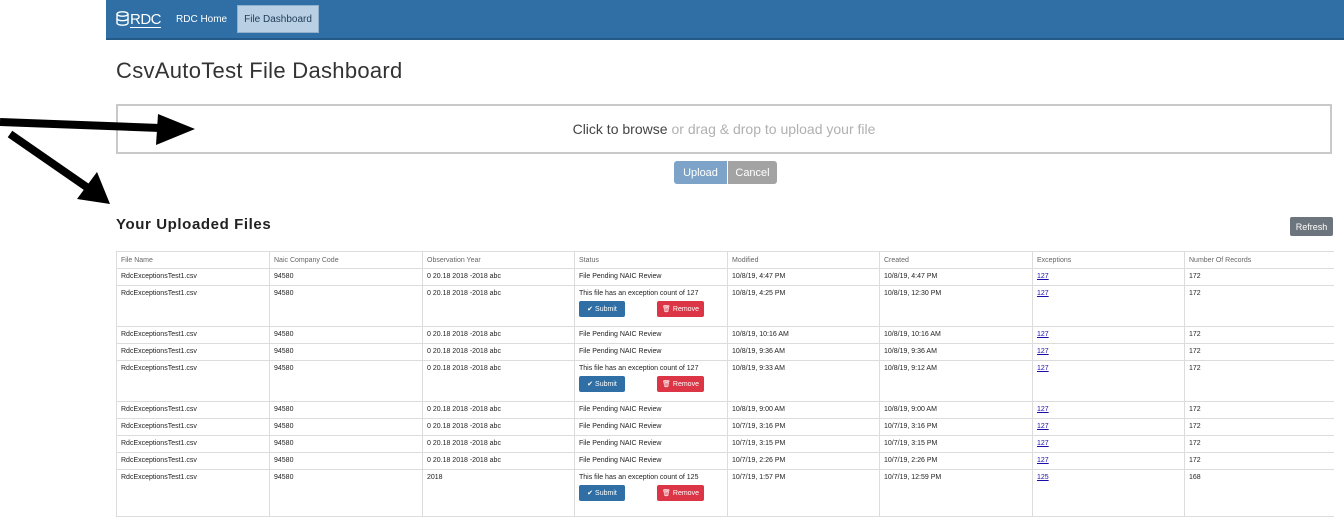  Describe the element at coordinates (956, 306) in the screenshot. I see `created-cell: 10/8/19, 12:30 PM` at that location.